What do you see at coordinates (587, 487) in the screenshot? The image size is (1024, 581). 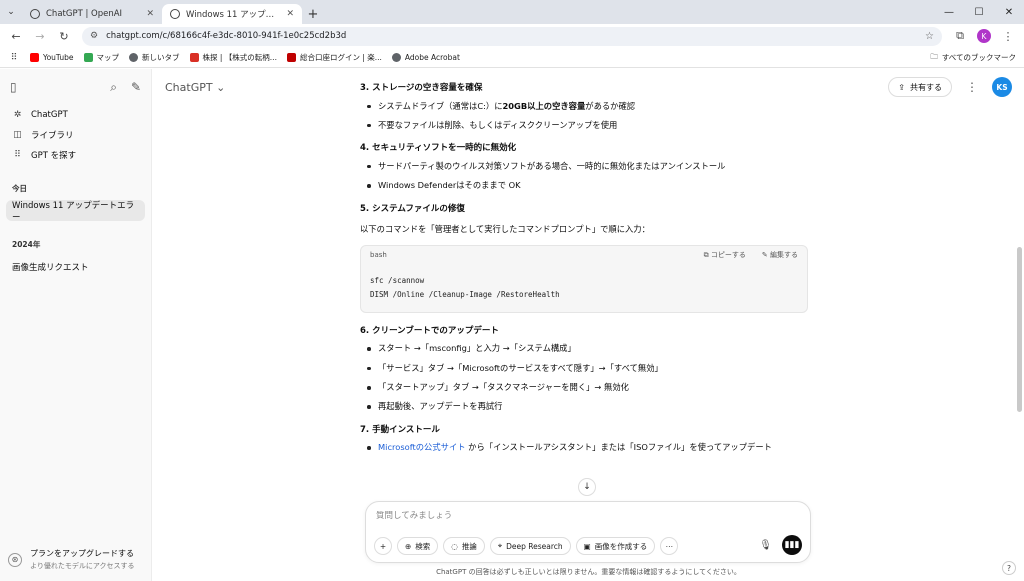 I see `scroll-down-button: ↓` at bounding box center [587, 487].